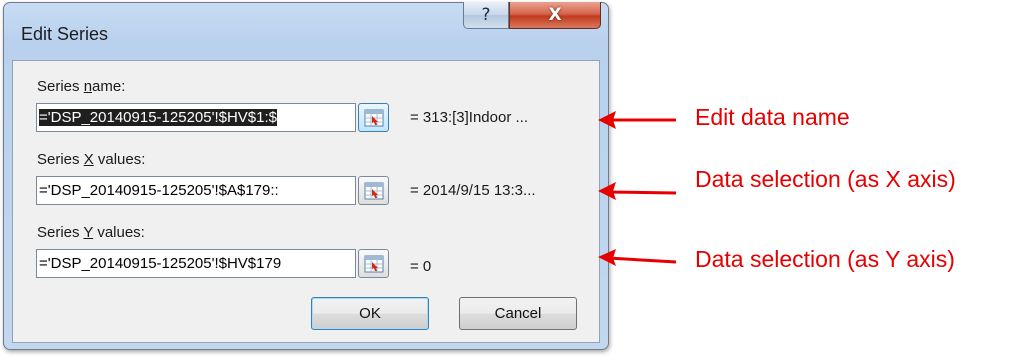 Image resolution: width=1013 pixels, height=356 pixels. I want to click on annotation-y-axis: Data selection (as Y axis), so click(825, 259).